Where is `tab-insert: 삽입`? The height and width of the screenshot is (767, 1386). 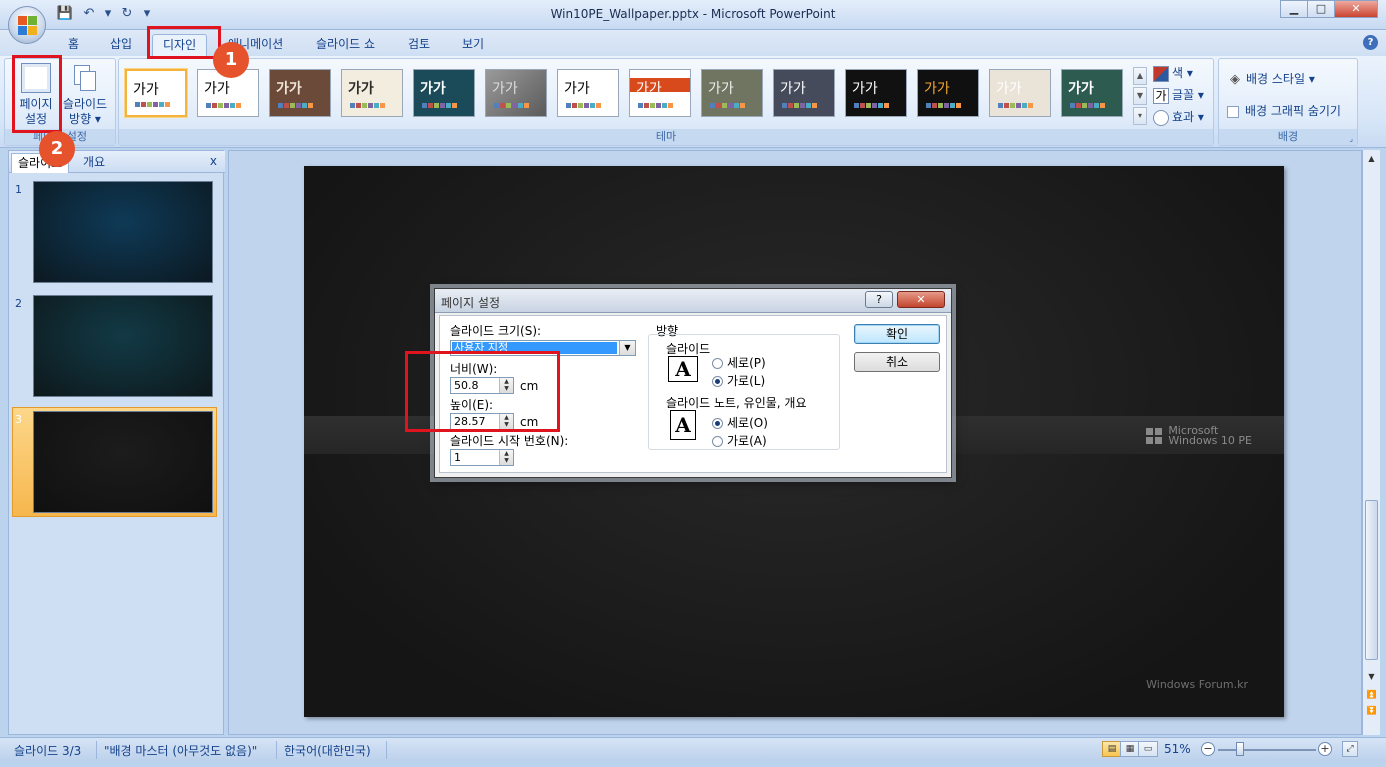 tab-insert: 삽입 is located at coordinates (121, 45).